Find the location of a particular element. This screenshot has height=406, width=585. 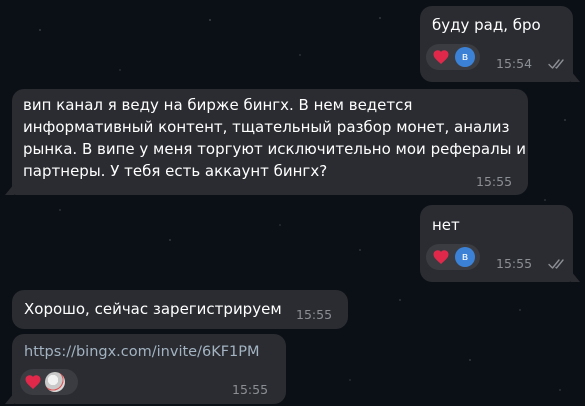

message-bubble-outgoing: нет в 15:55 is located at coordinates (500, 243).